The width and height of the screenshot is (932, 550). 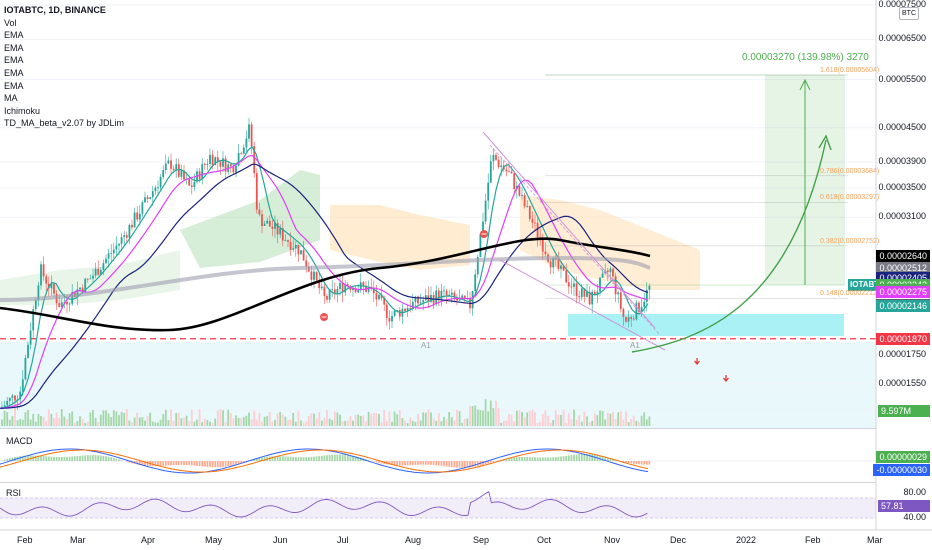 What do you see at coordinates (678, 540) in the screenshot?
I see `time-tick: Dec` at bounding box center [678, 540].